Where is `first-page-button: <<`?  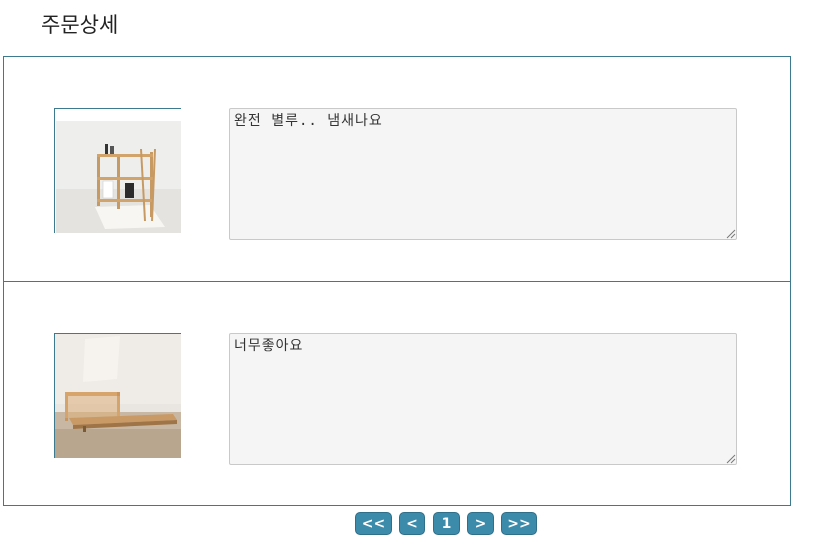 first-page-button: << is located at coordinates (373, 523).